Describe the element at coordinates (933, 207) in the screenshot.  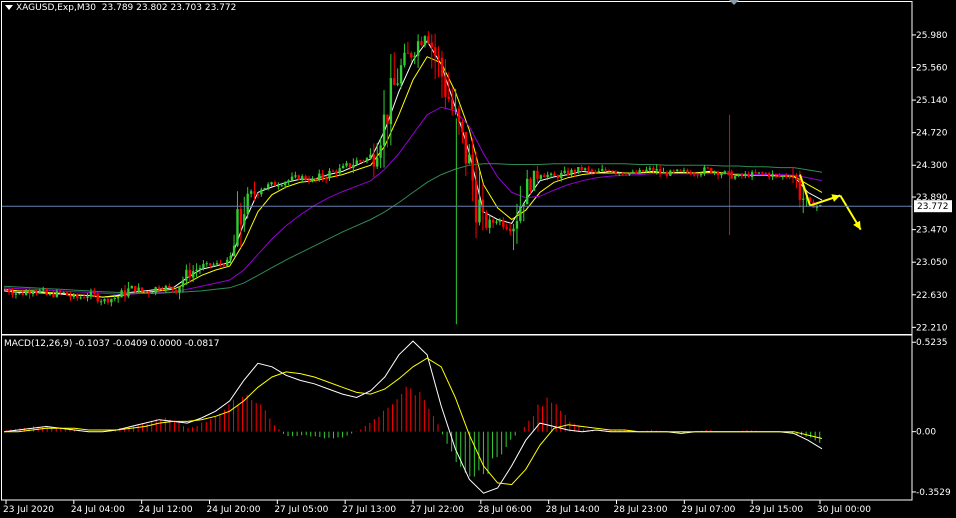
I see `current-price-label: 23.772` at that location.